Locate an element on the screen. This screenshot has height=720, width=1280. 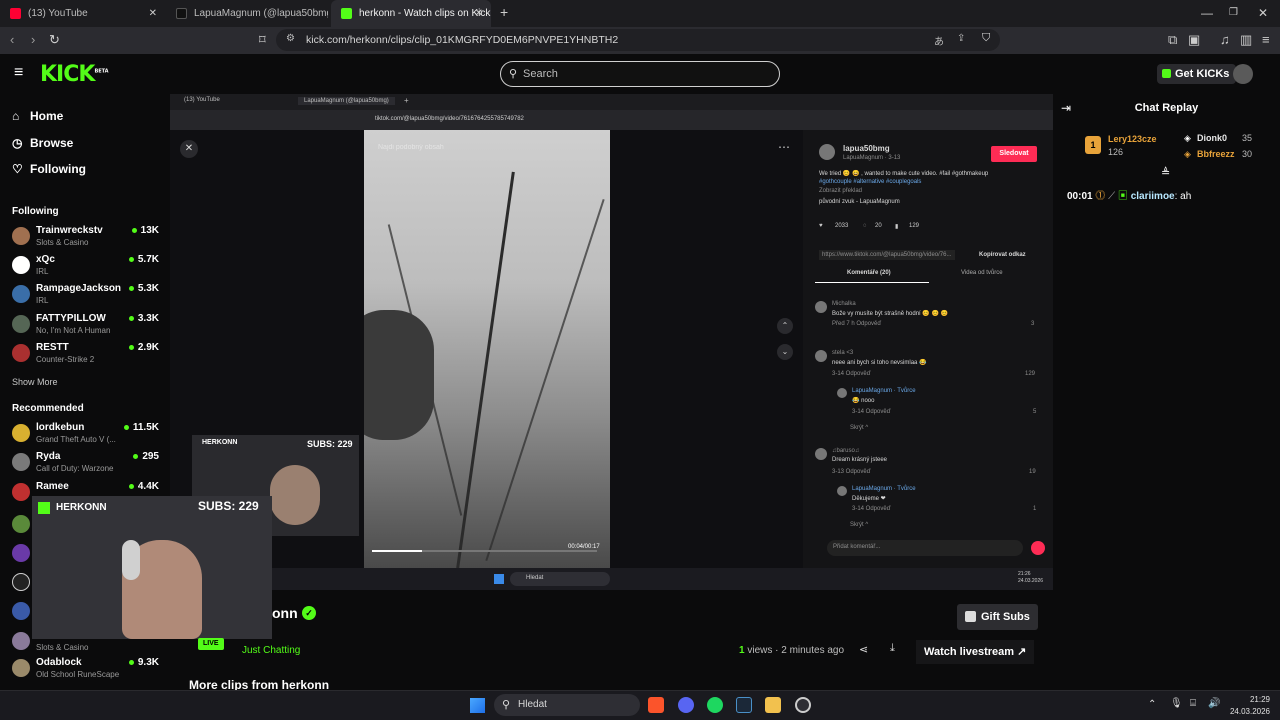
sidebar-item-browse: ◷ Browse is located at coordinates (42, 143).